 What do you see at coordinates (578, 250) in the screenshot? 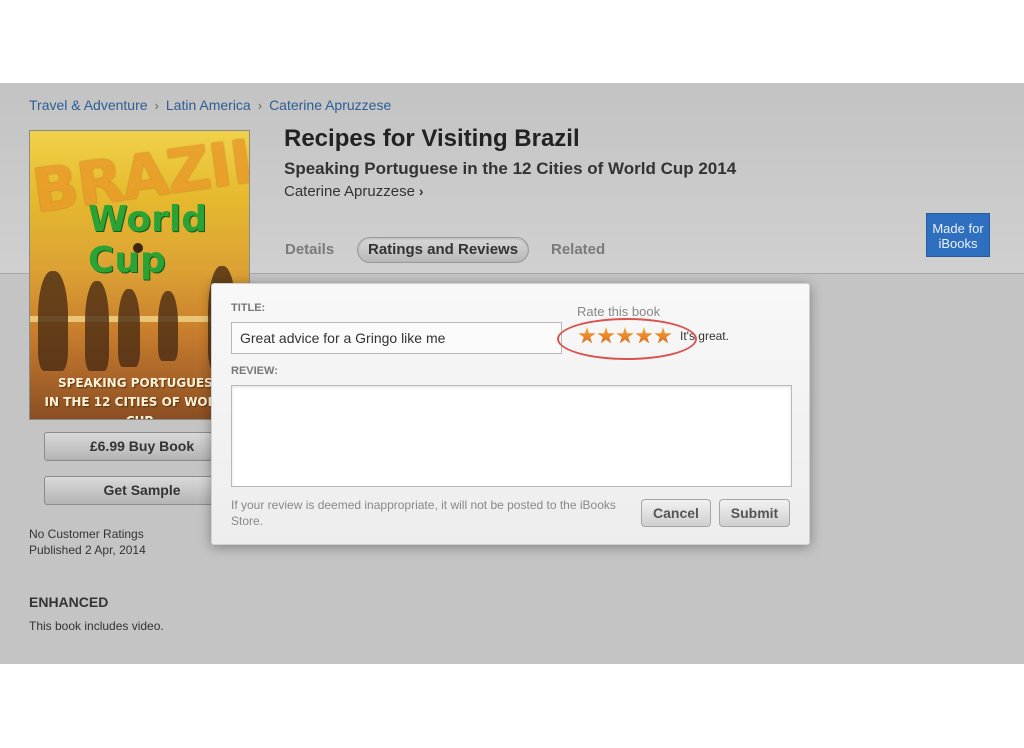
I see `tab-related: Related` at bounding box center [578, 250].